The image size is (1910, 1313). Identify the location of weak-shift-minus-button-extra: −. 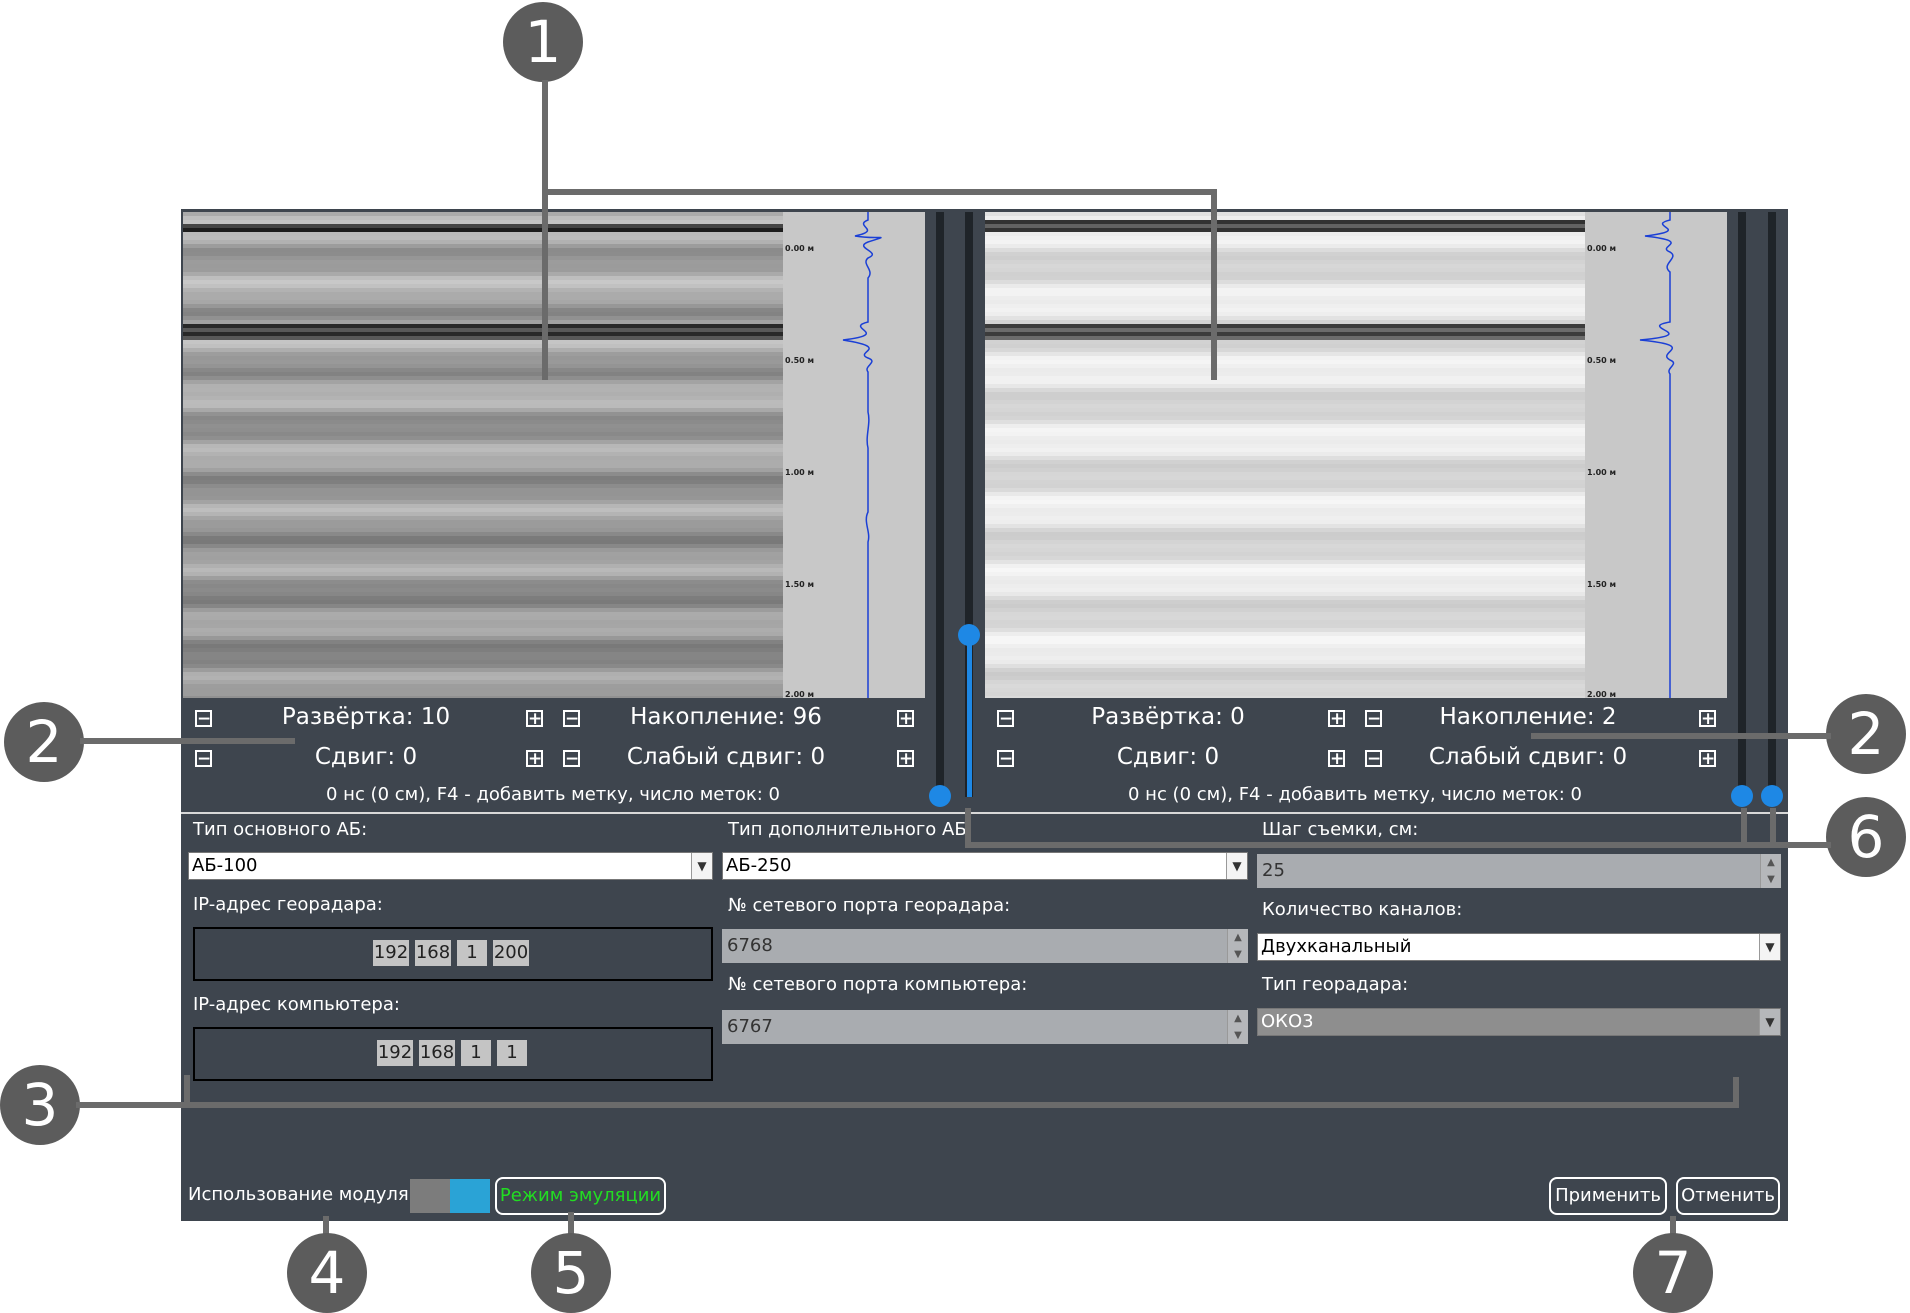
(1373, 759).